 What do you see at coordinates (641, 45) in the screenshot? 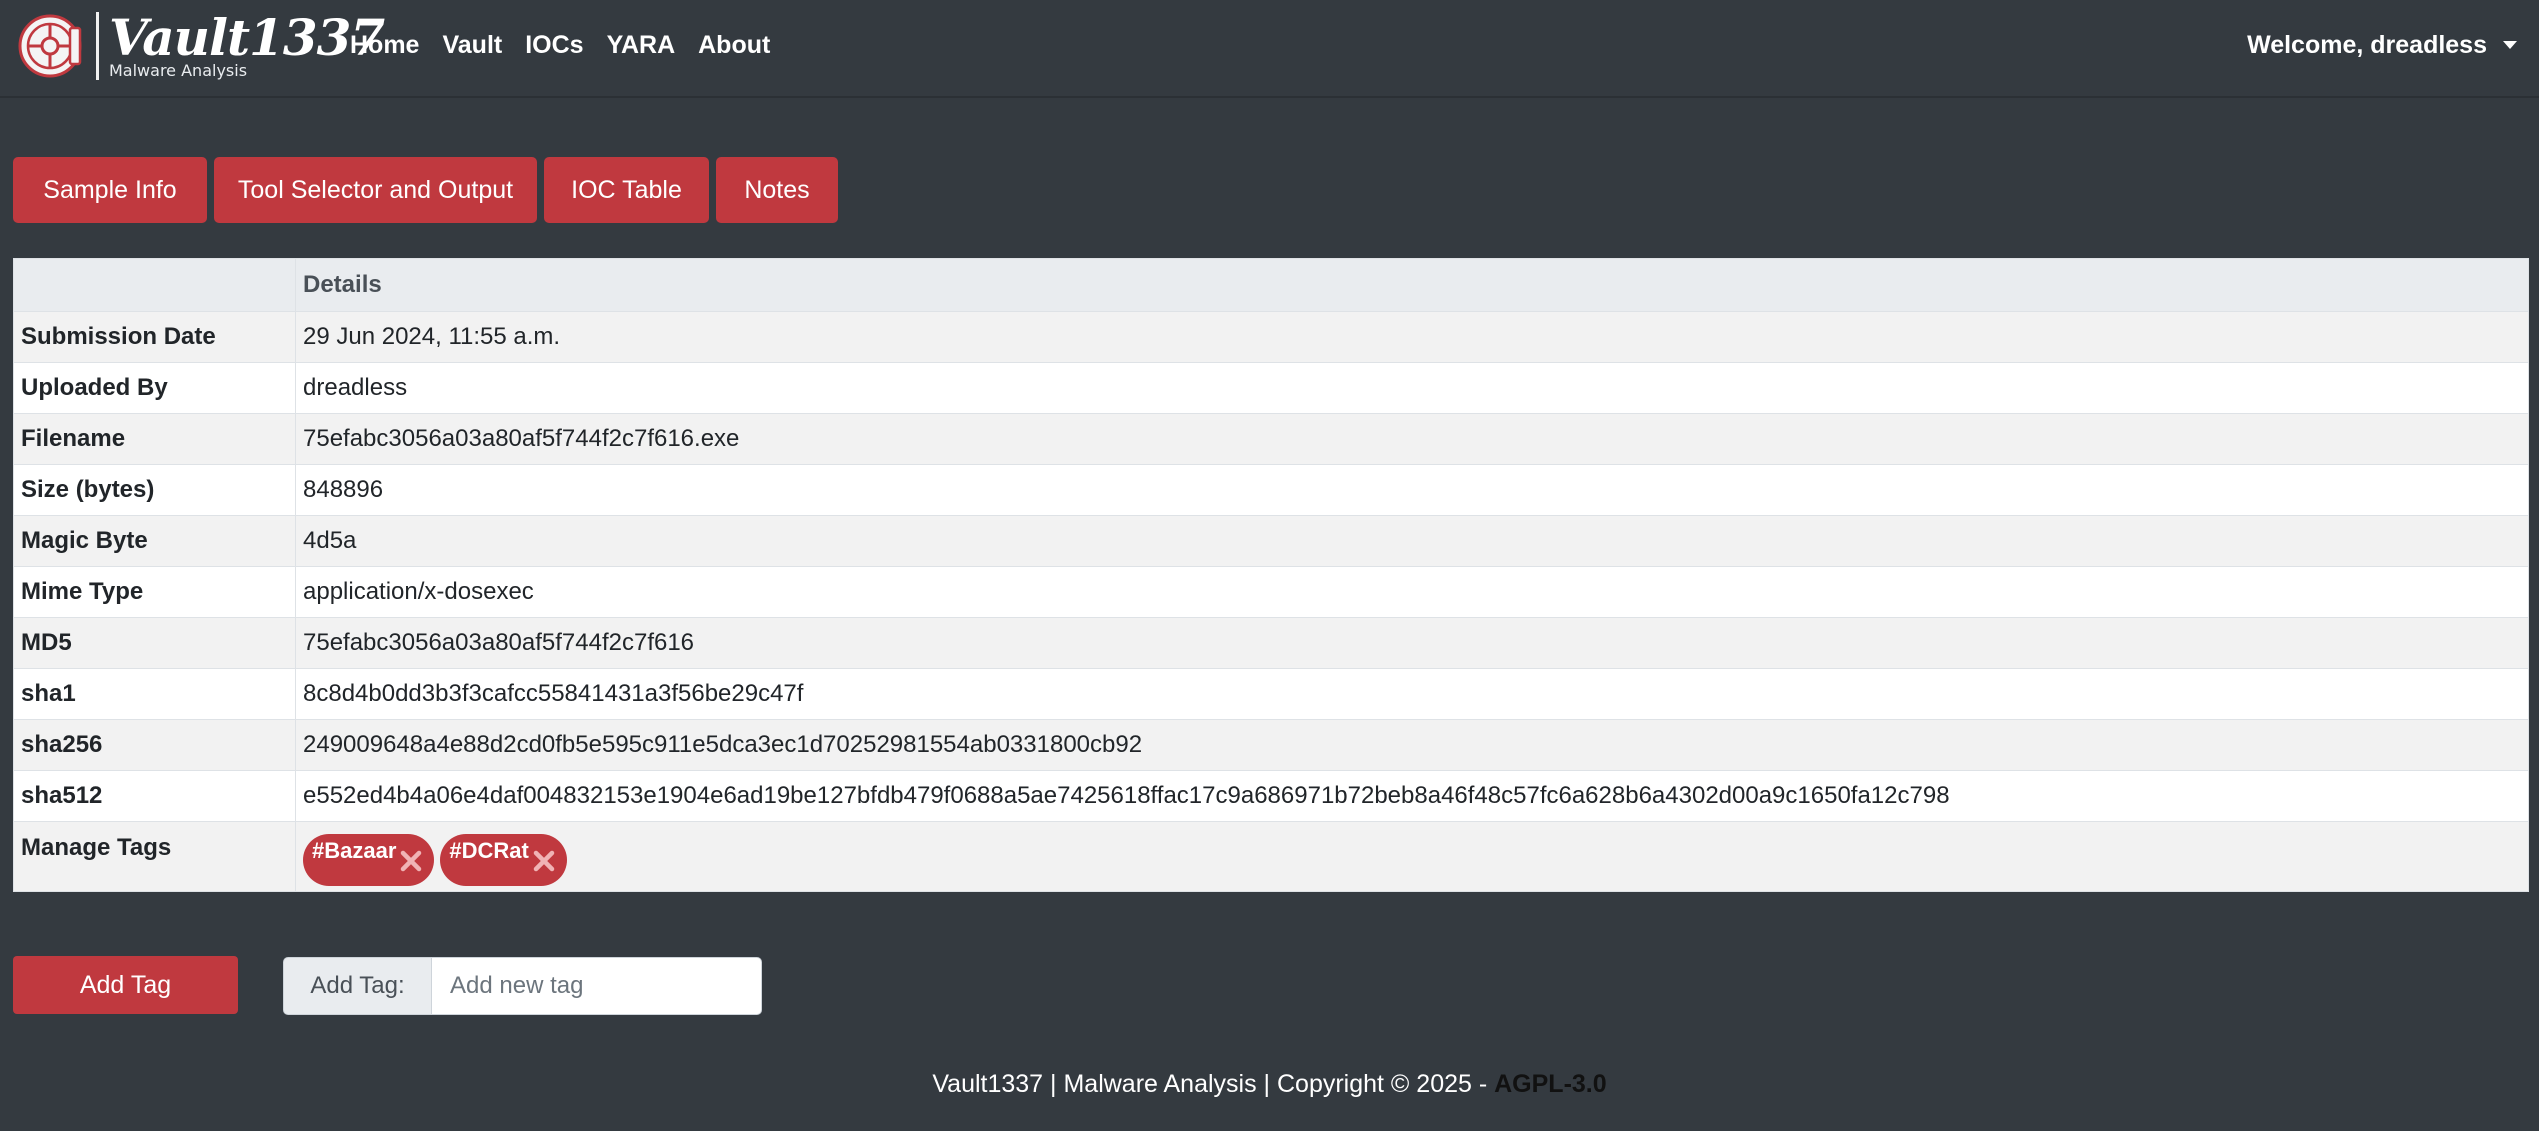
I see `nav-link-yara: YARA` at bounding box center [641, 45].